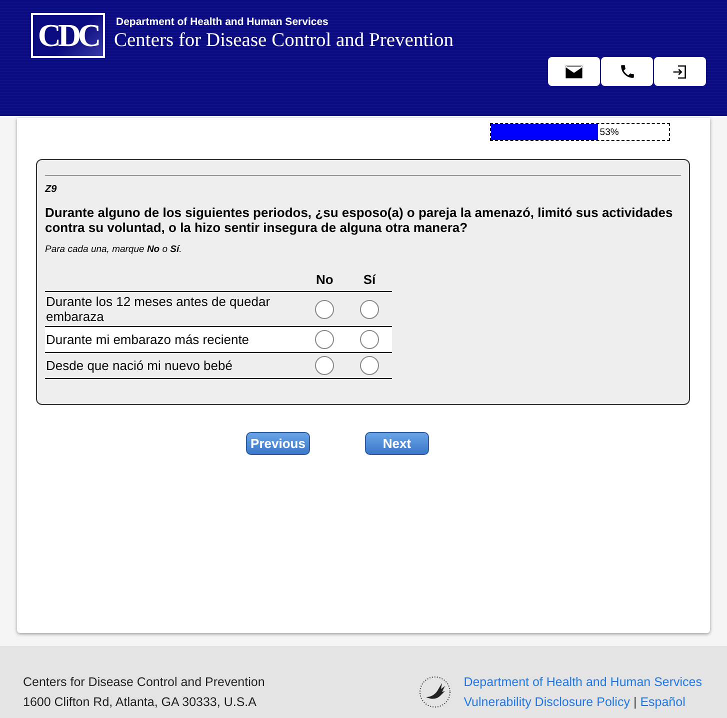  I want to click on phone-icon, so click(627, 71).